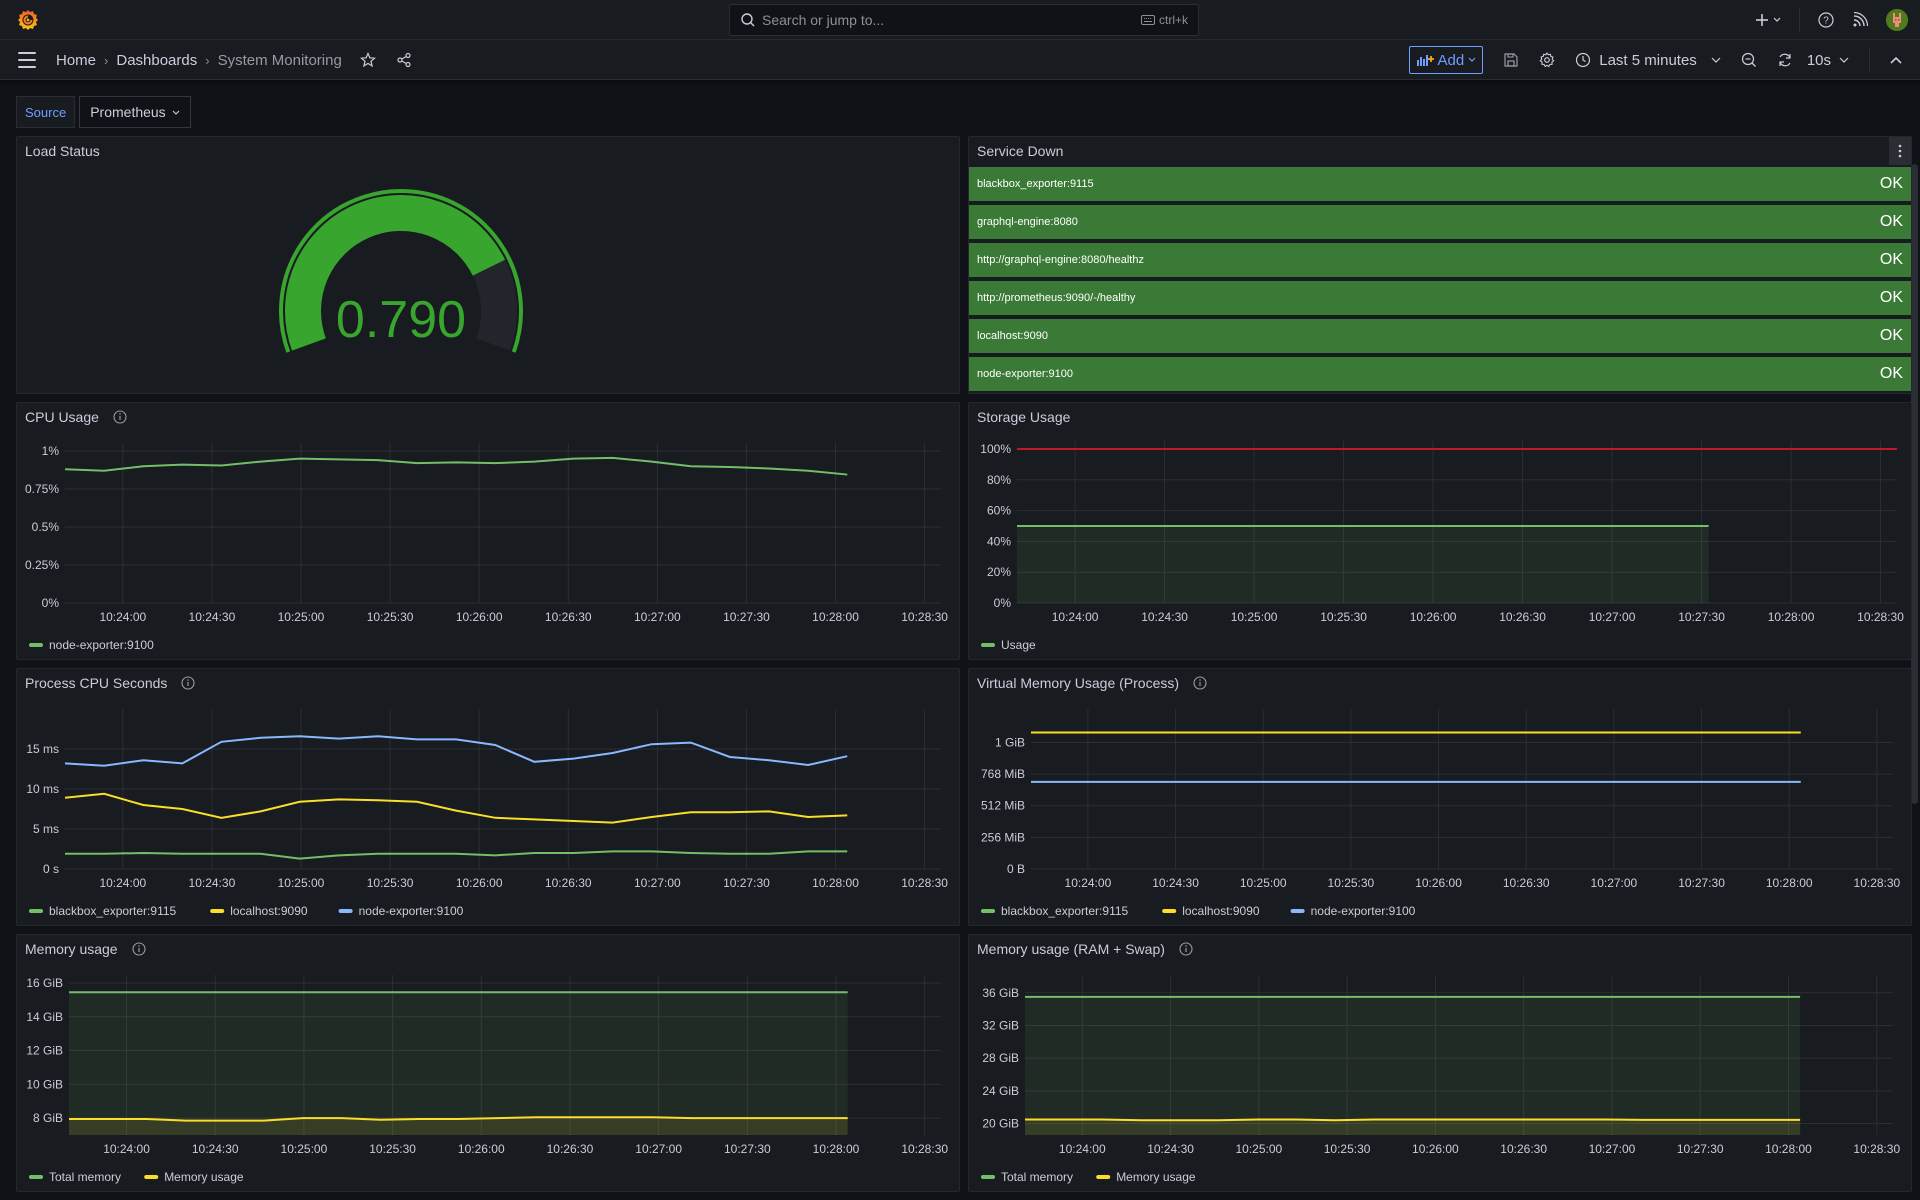  I want to click on search-shortcut: ctrl+k, so click(1164, 20).